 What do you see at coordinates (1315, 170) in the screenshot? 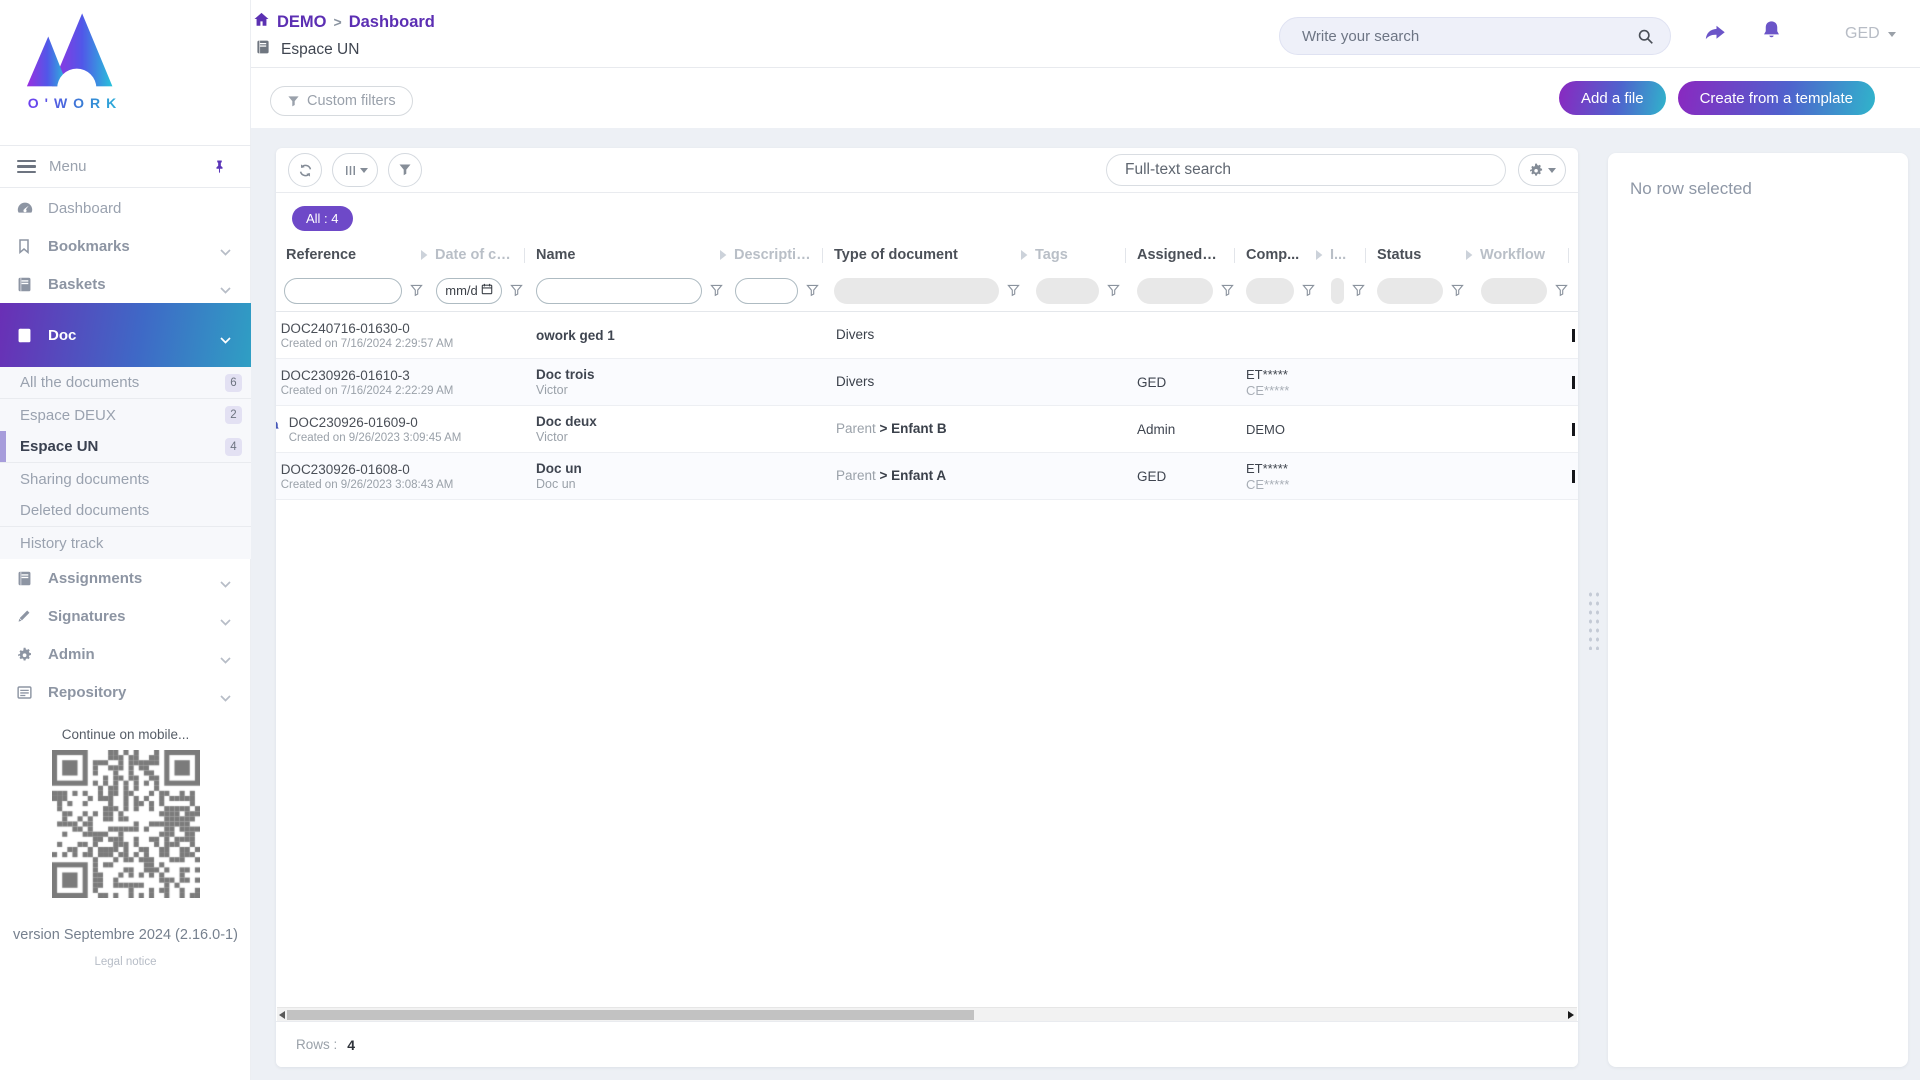
I see `fulltext-search-input` at bounding box center [1315, 170].